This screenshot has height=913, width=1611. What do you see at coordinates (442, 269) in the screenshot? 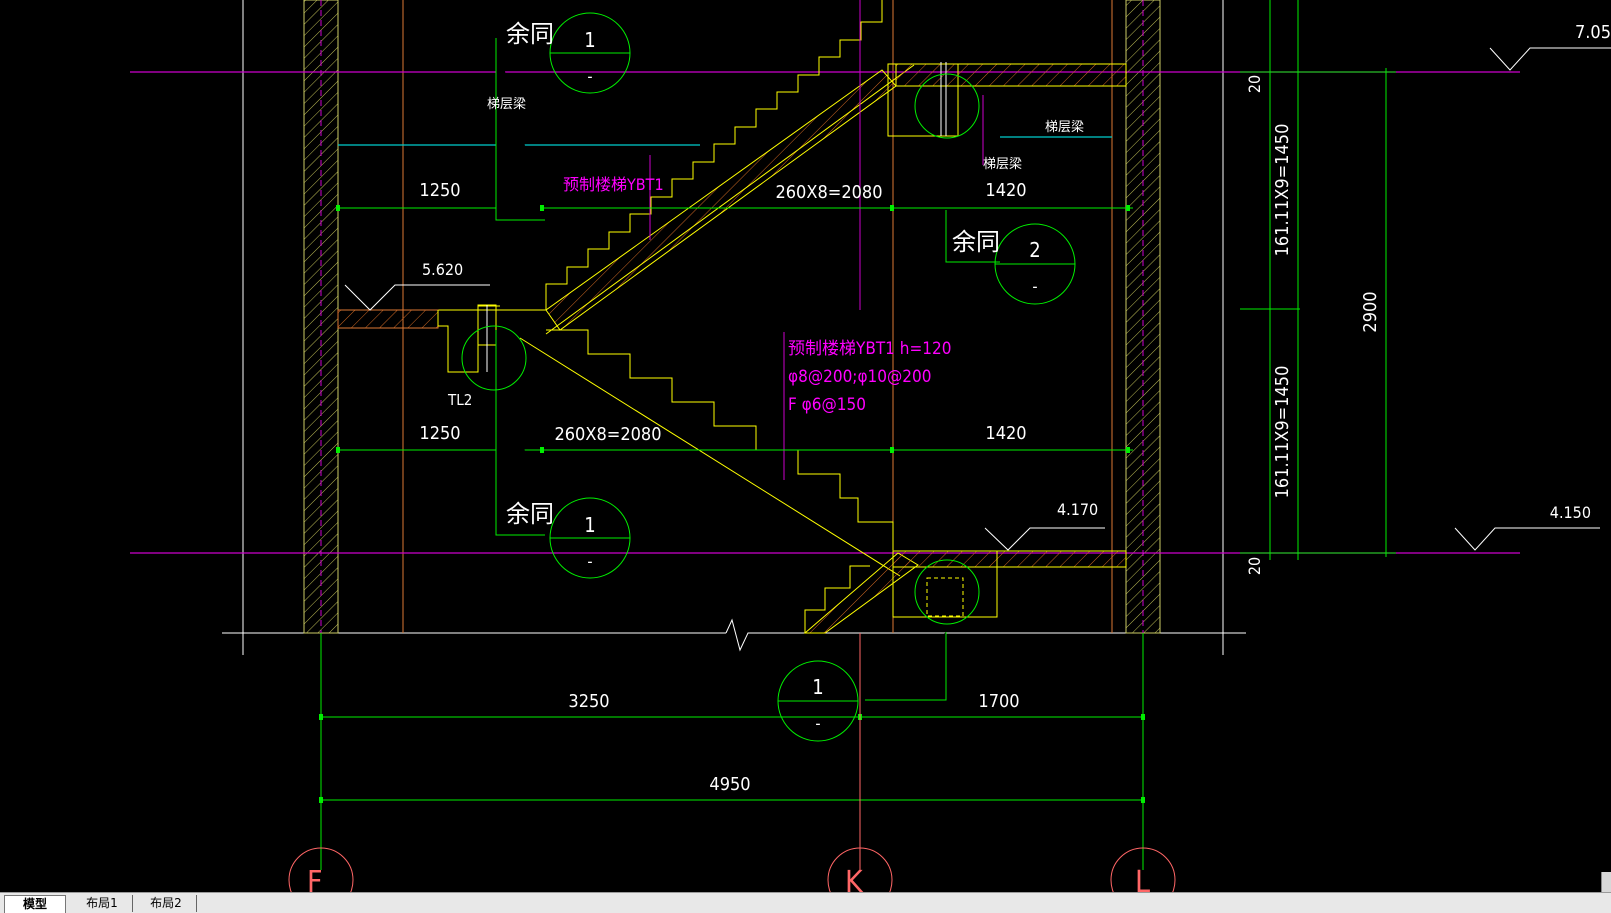
I see `elevation-5-620: 5.620` at bounding box center [442, 269].